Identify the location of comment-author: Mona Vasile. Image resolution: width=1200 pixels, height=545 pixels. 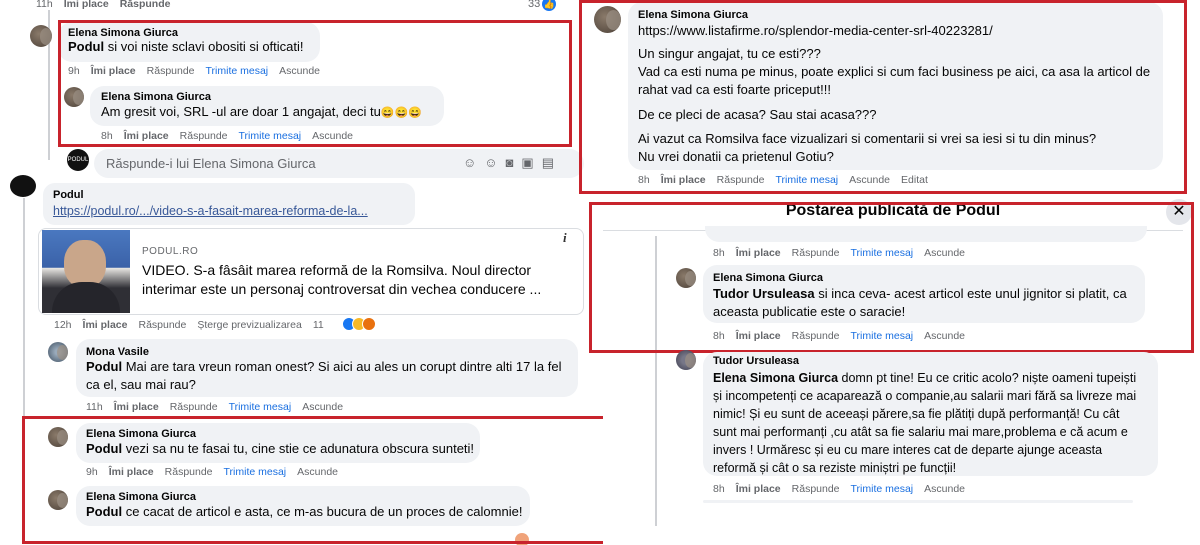
(117, 352).